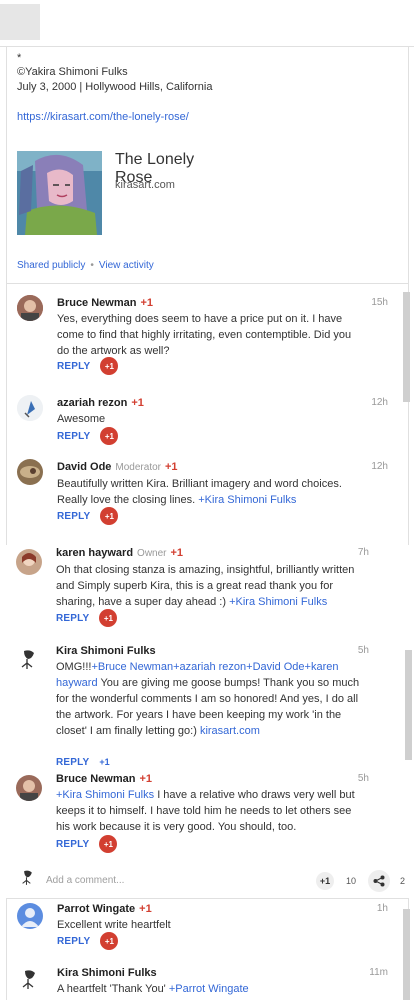 This screenshot has width=414, height=1000. Describe the element at coordinates (207, 411) in the screenshot. I see `comment-body: azariah rezon +1 Awesome` at that location.